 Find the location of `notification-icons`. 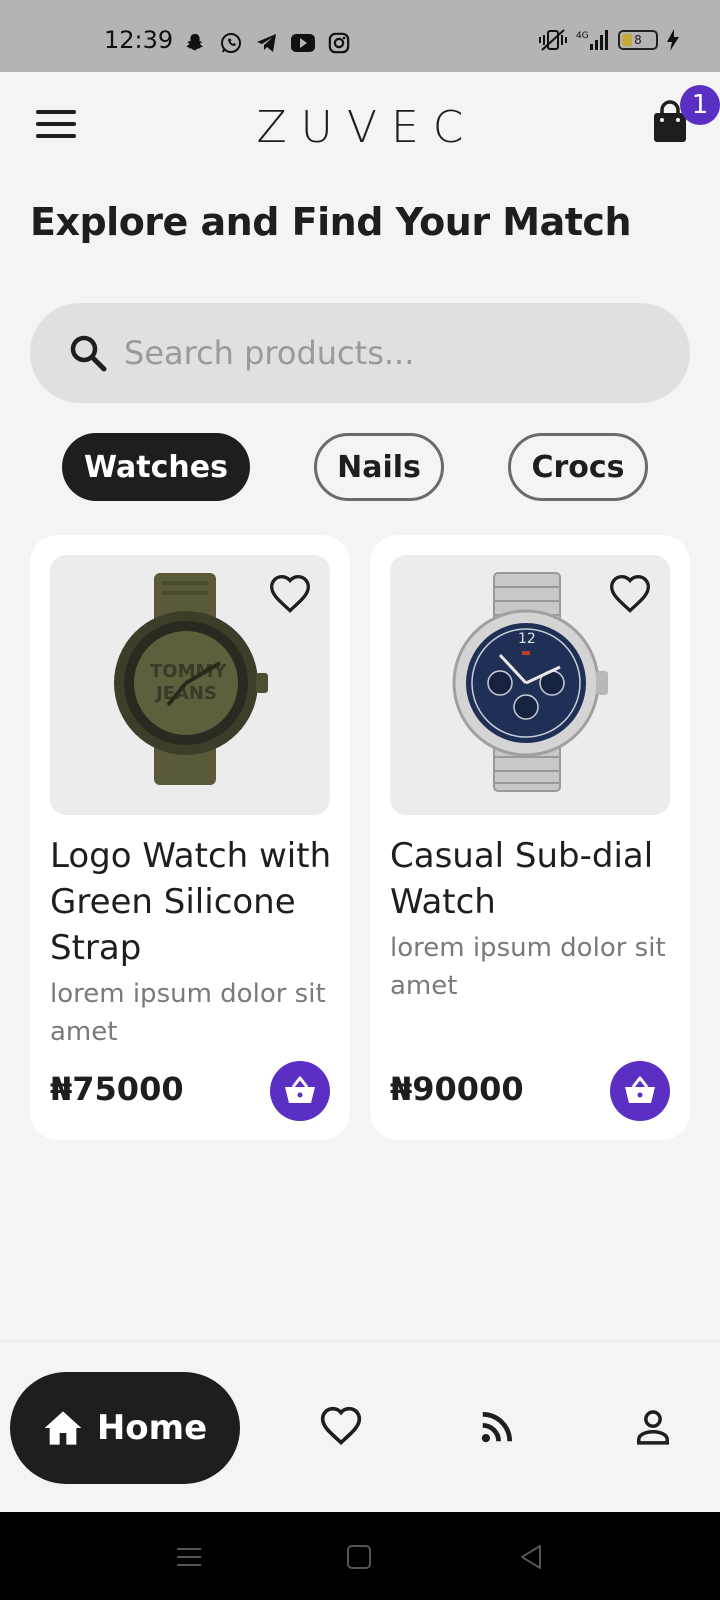

notification-icons is located at coordinates (267, 43).